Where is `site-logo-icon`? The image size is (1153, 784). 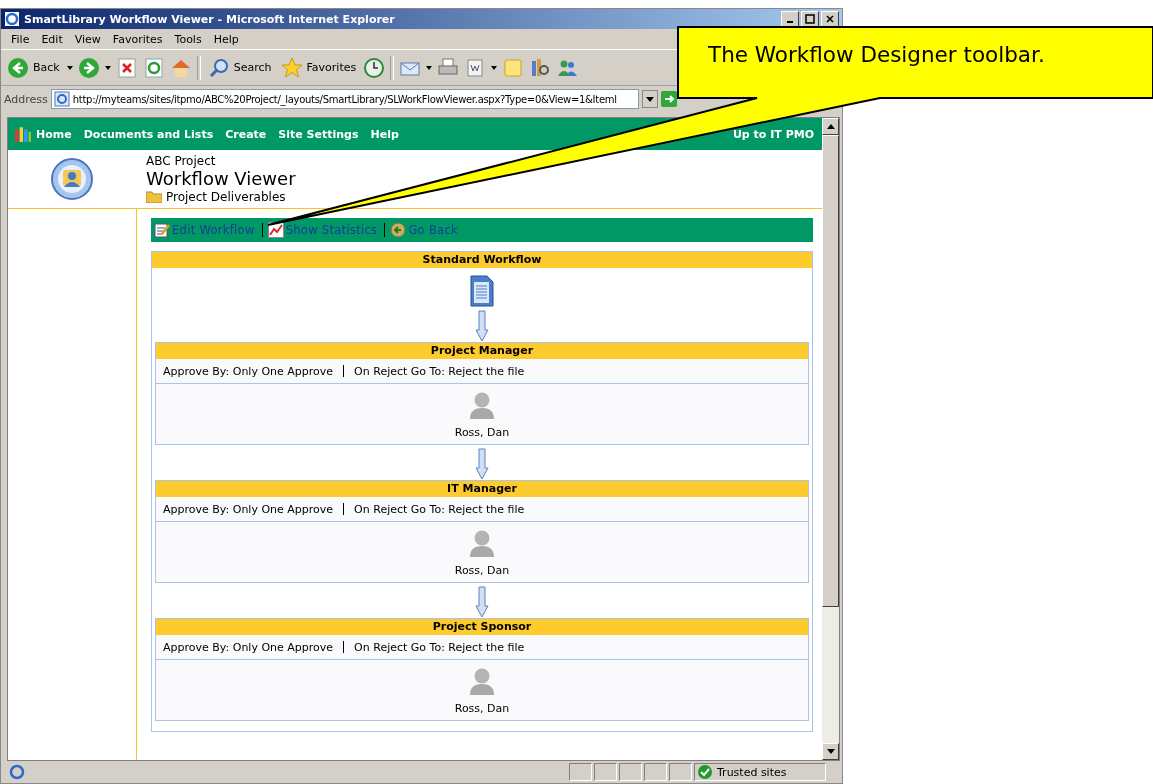
site-logo-icon is located at coordinates (72, 179).